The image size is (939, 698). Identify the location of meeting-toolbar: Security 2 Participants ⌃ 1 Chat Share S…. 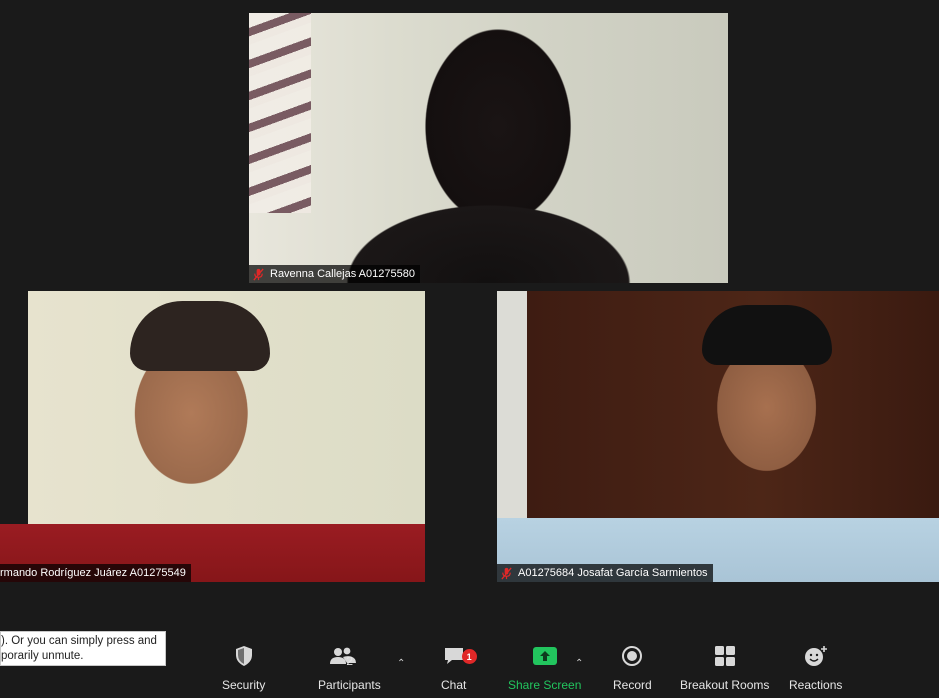
(469, 669).